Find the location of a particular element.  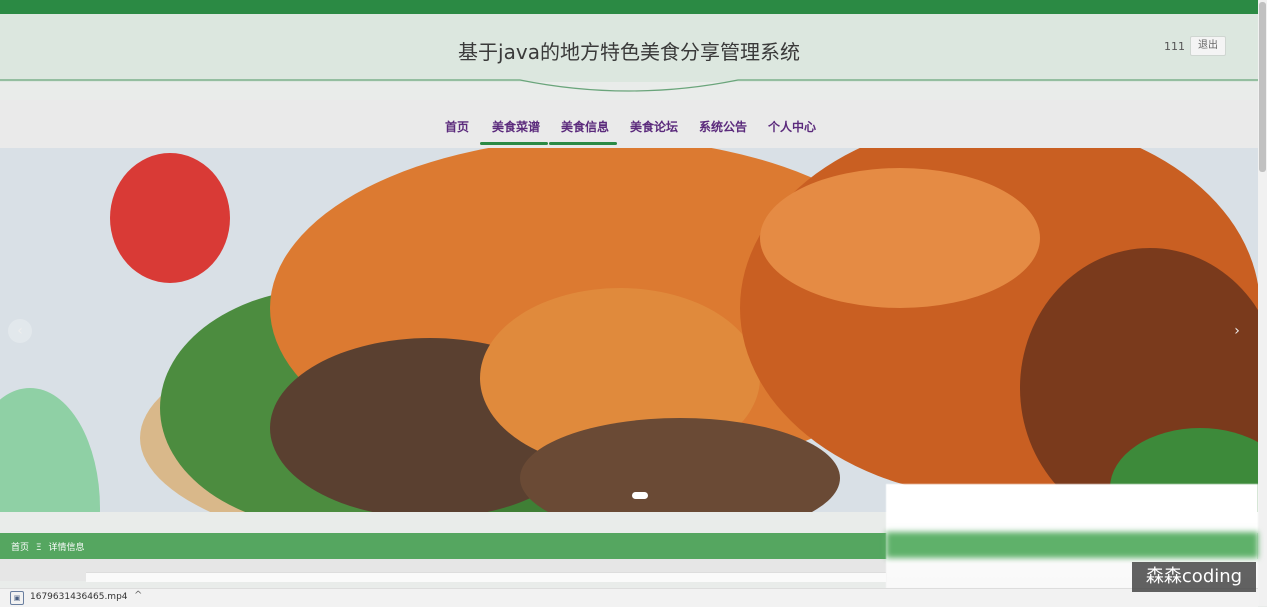

site-title: 基于java的地方特色美食分享管理系统 is located at coordinates (629, 52).